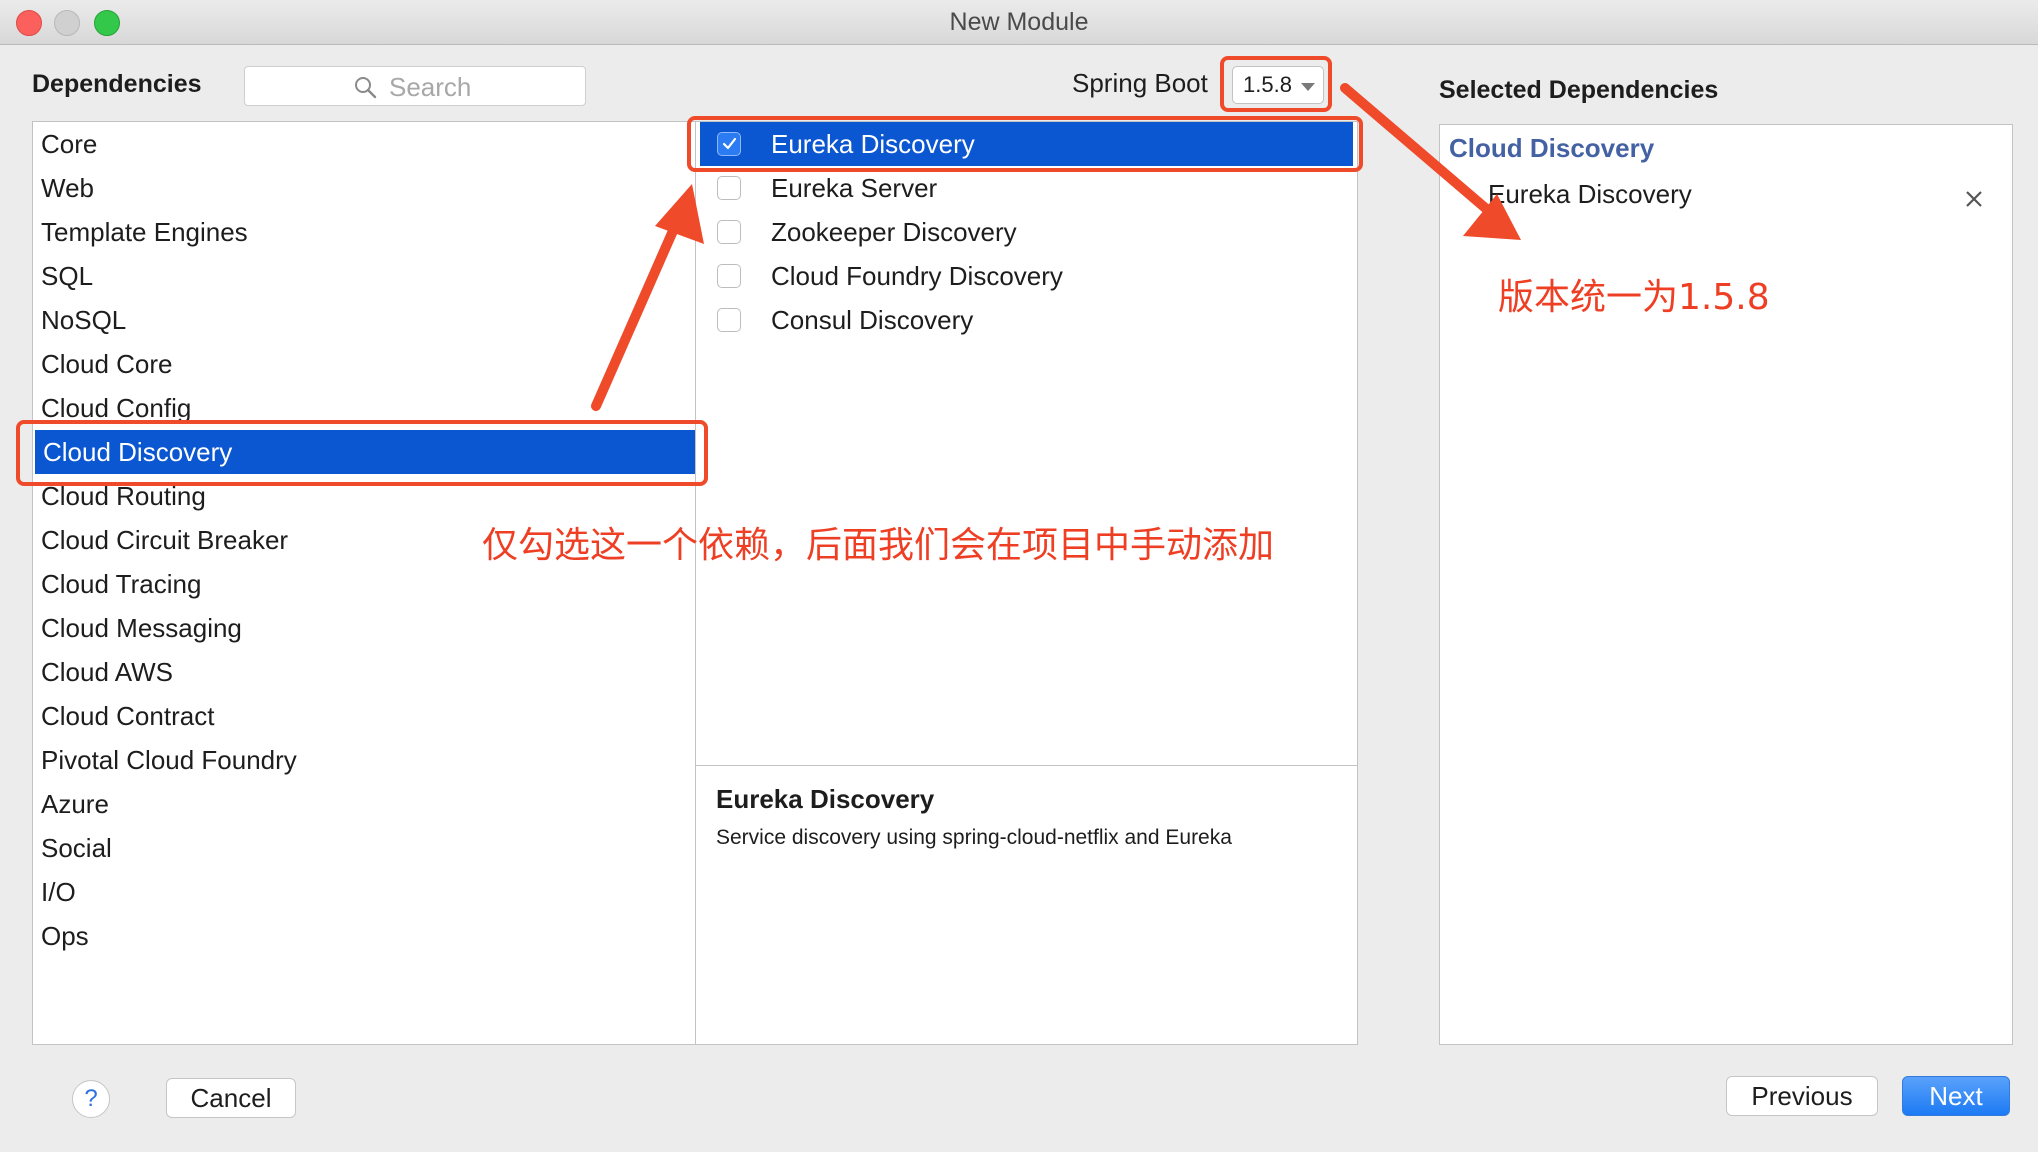 This screenshot has width=2038, height=1152. I want to click on dependency-item-zookeeper-discovery: Zookeeper Discovery, so click(1026, 232).